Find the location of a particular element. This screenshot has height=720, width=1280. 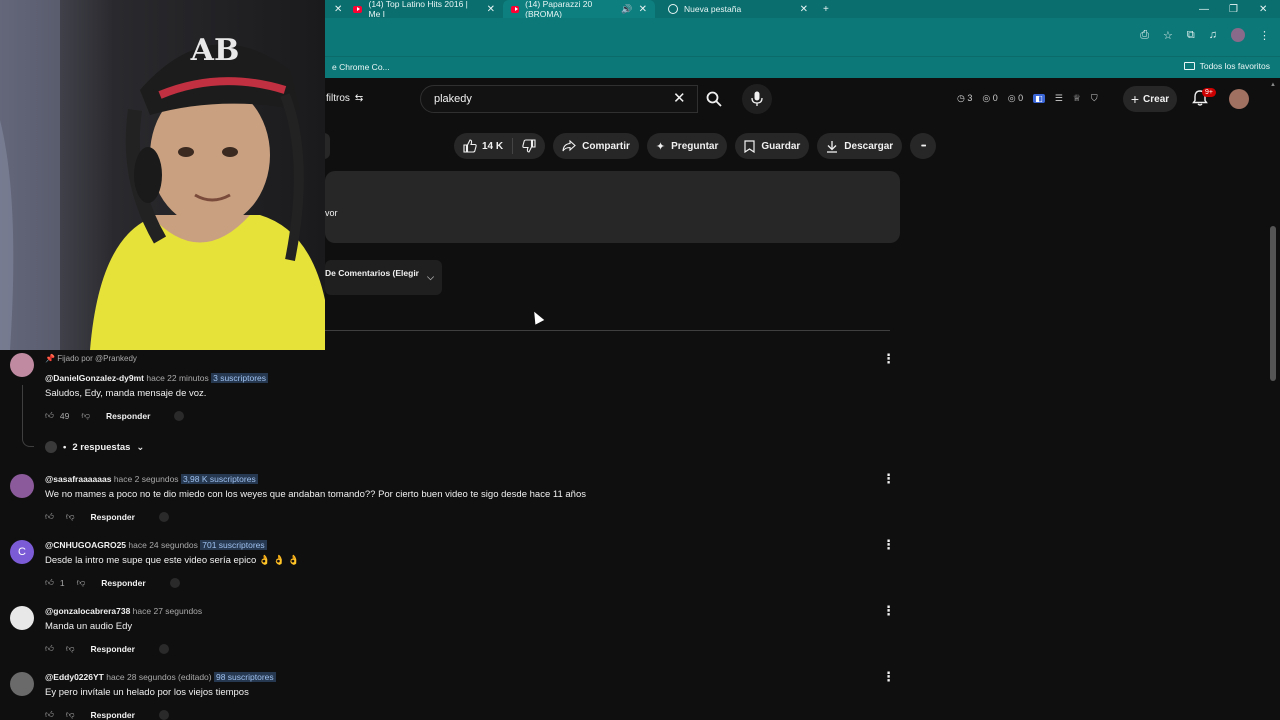

comment-actions: 👍︎ 👎︎ Responder is located at coordinates (107, 714).